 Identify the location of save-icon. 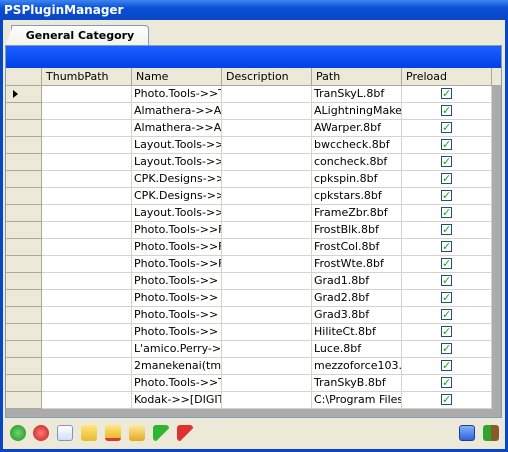
(467, 433).